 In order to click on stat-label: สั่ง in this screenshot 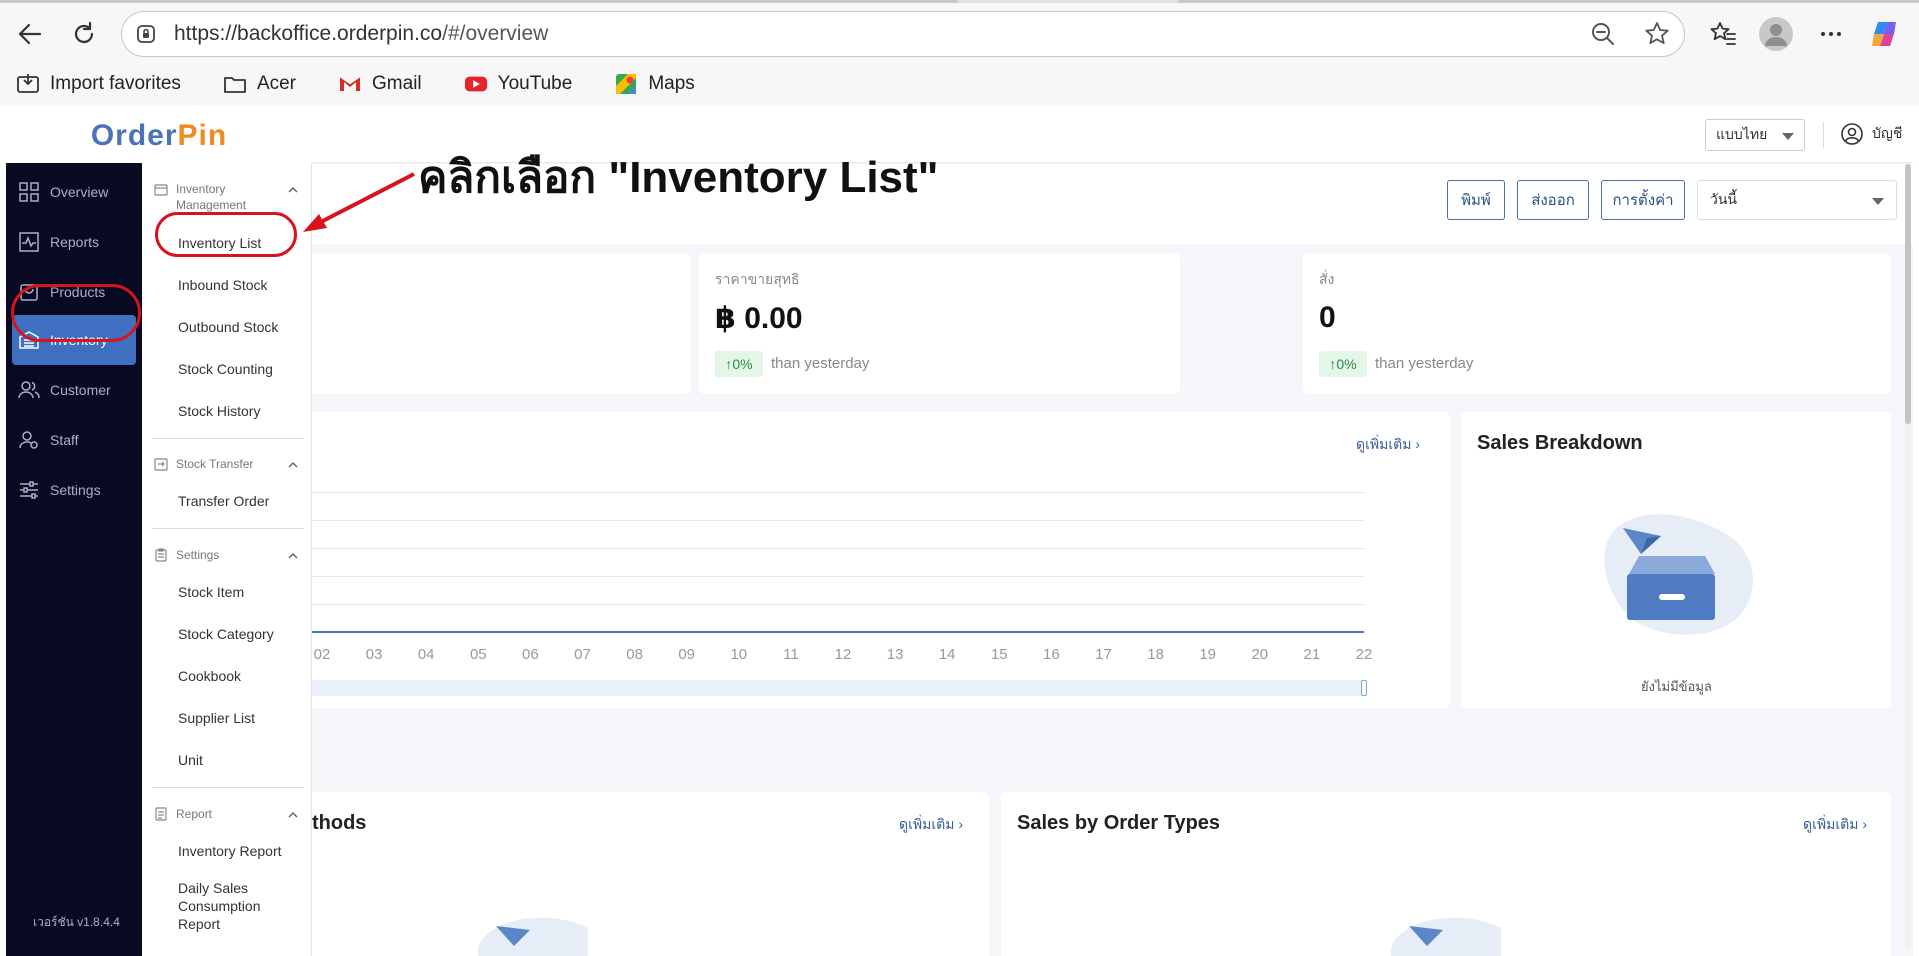, I will do `click(1327, 279)`.